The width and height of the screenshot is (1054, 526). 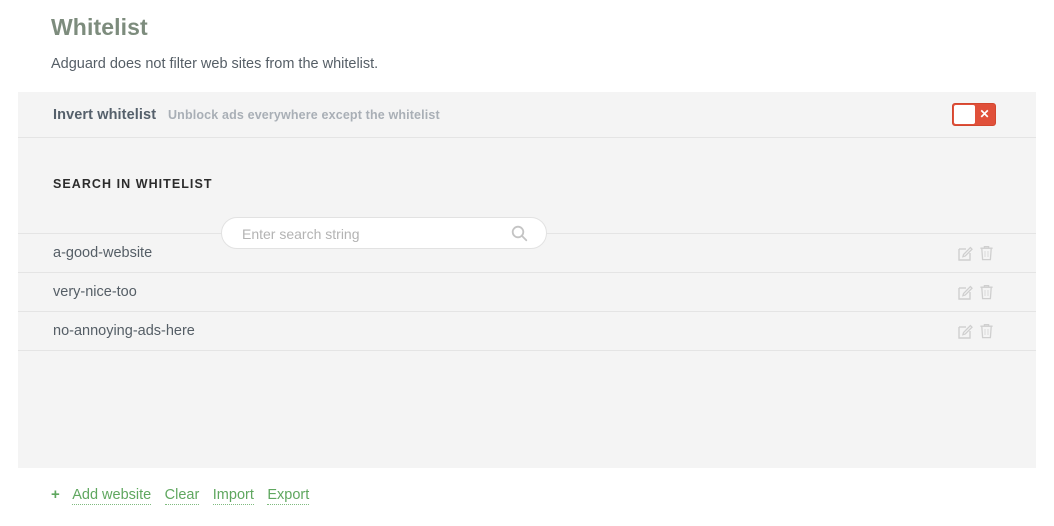 What do you see at coordinates (124, 331) in the screenshot?
I see `list-item-label: no-annoying-ads-here` at bounding box center [124, 331].